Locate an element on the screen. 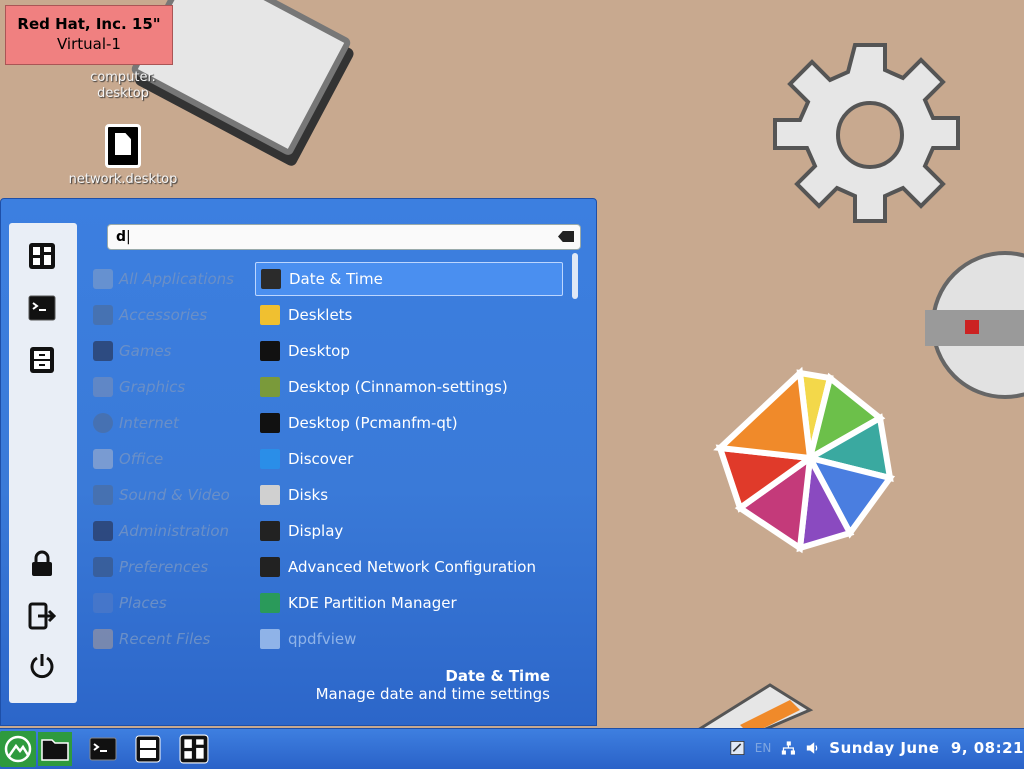 The height and width of the screenshot is (769, 1024). internet-icon is located at coordinates (103, 423).